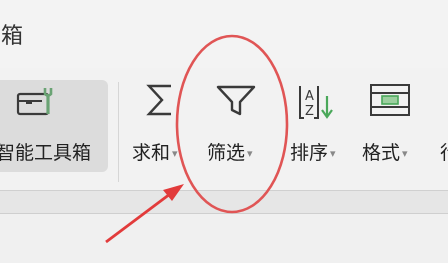 This screenshot has height=263, width=448. Describe the element at coordinates (12, 34) in the screenshot. I see `toolbox-tab-title: 具箱` at that location.